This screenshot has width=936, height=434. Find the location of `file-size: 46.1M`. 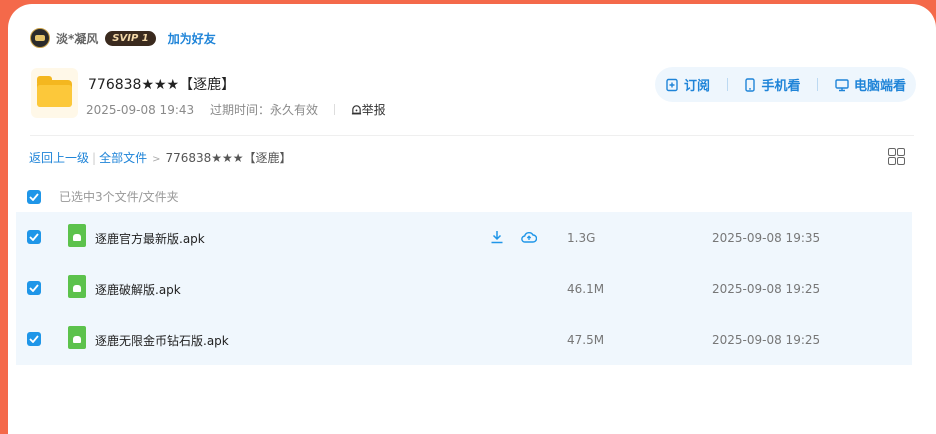

file-size: 46.1M is located at coordinates (586, 289).